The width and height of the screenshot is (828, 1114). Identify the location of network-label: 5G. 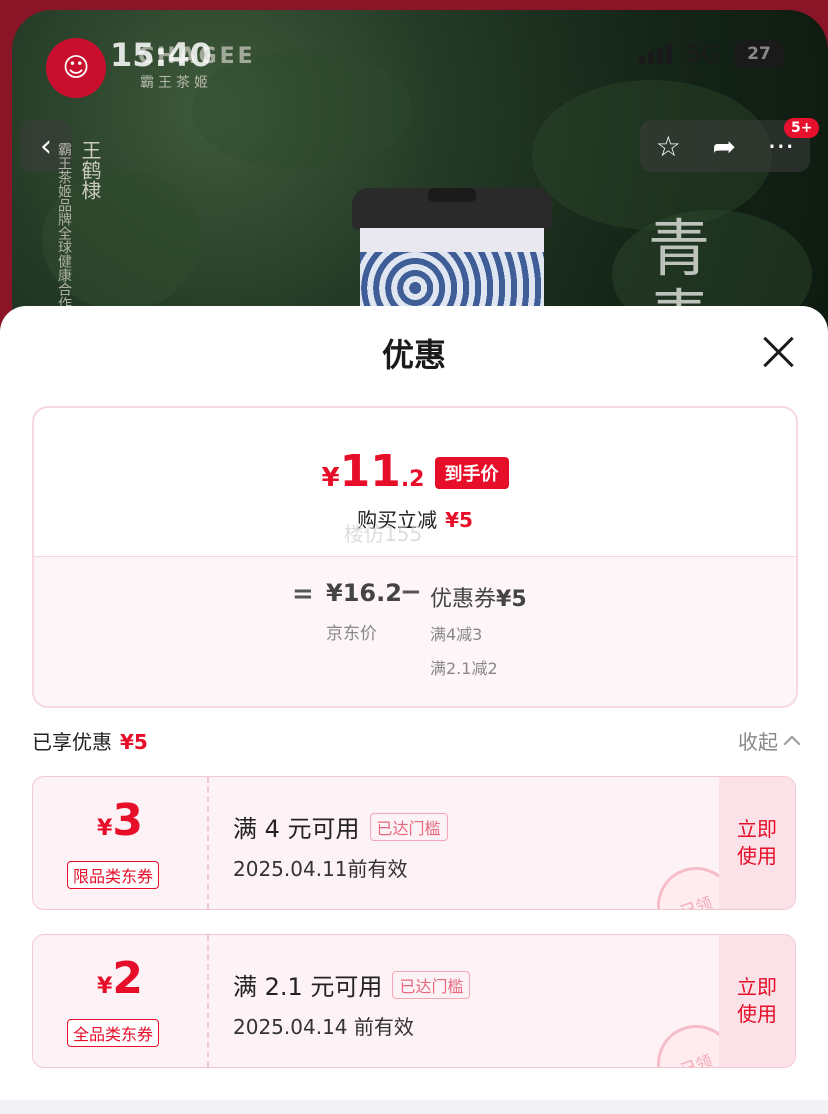
(703, 54).